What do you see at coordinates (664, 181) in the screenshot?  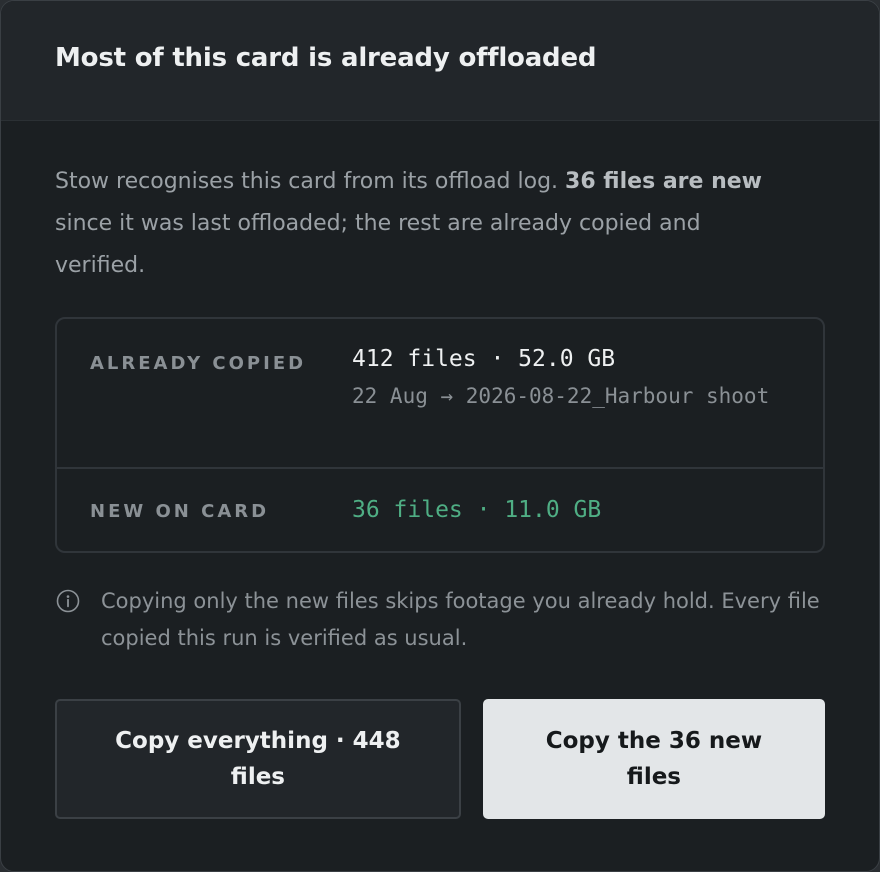 I see `intro-emphasis: 36 files are new` at bounding box center [664, 181].